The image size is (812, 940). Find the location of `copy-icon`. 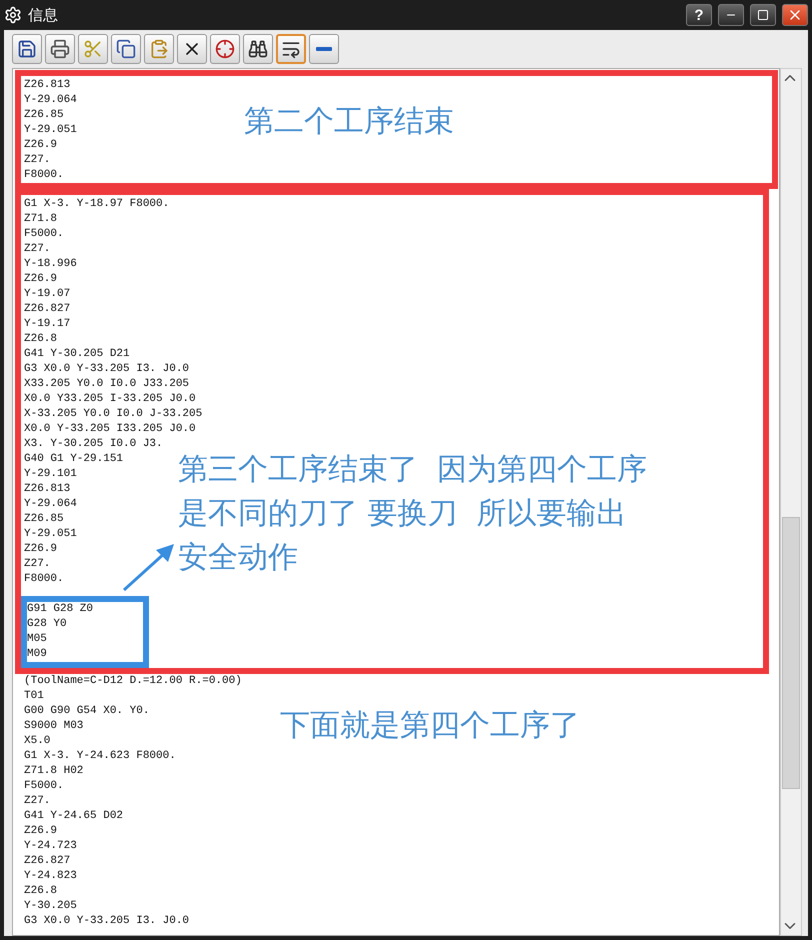

copy-icon is located at coordinates (126, 49).